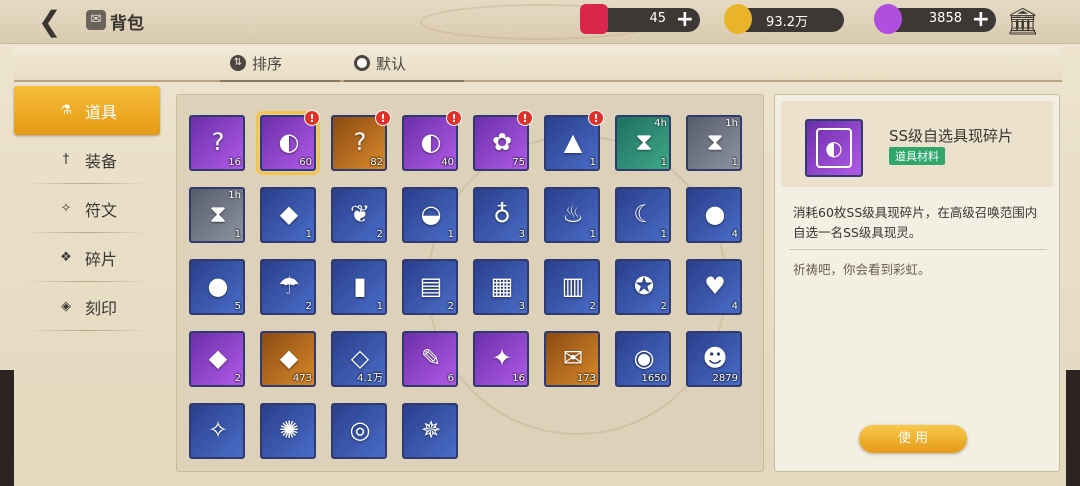 This screenshot has width=1080, height=486. I want to click on item-count: 173, so click(586, 378).